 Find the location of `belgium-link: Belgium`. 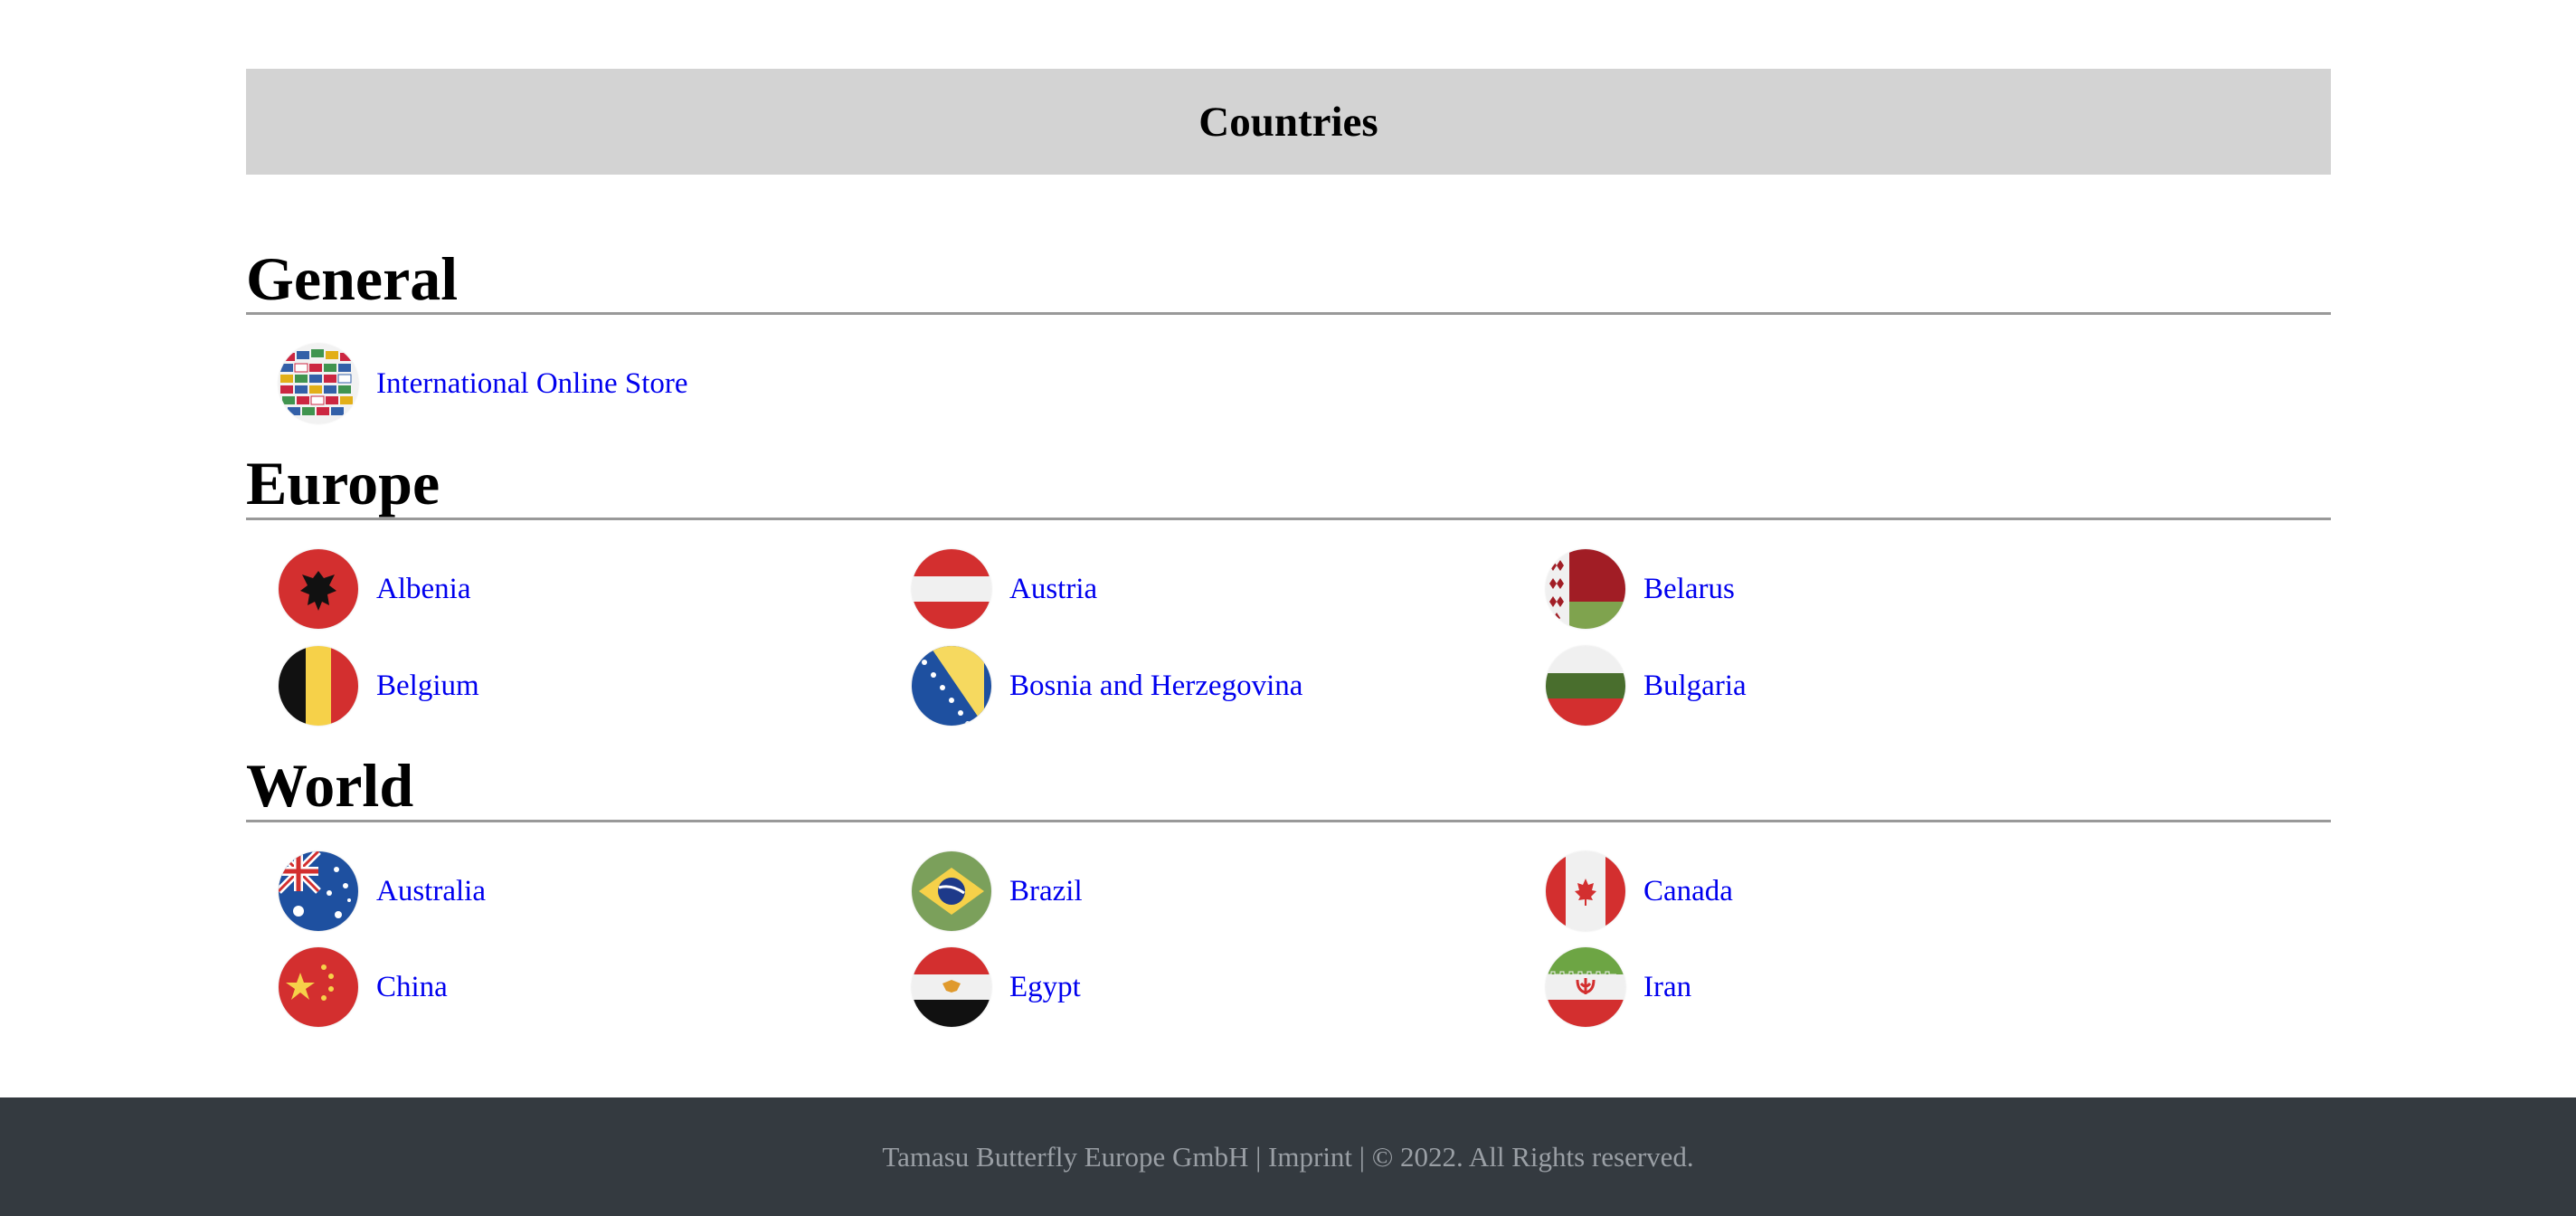

belgium-link: Belgium is located at coordinates (428, 686).